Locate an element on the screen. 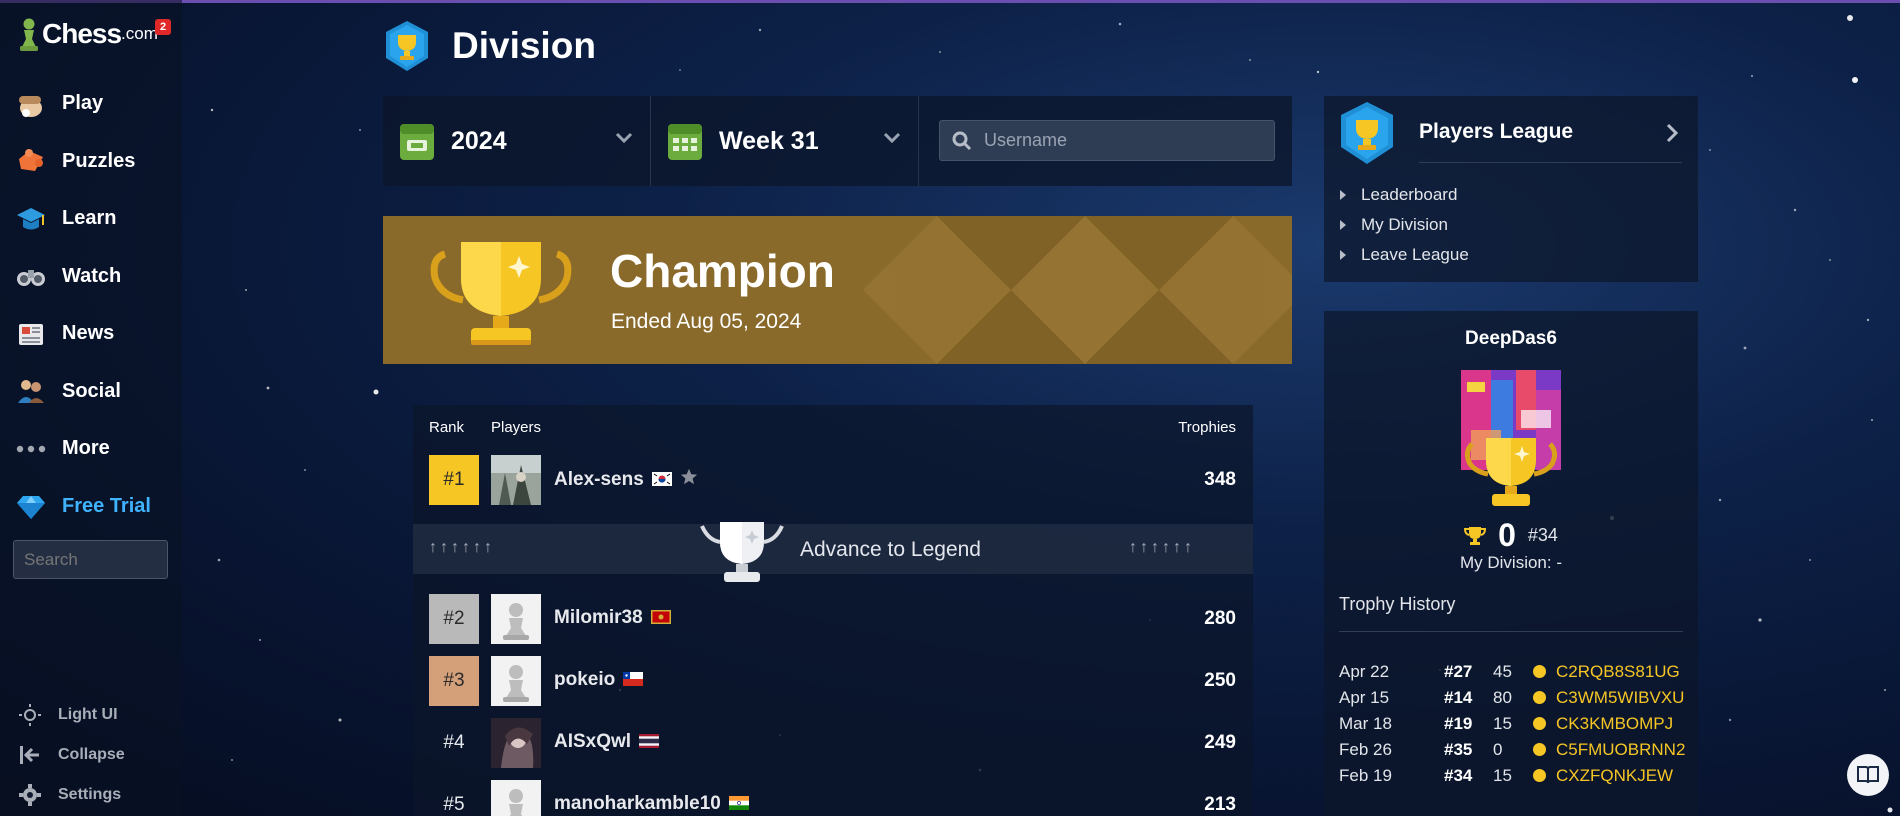 The height and width of the screenshot is (816, 1900). sidebar-item-label: Social is located at coordinates (91, 390).